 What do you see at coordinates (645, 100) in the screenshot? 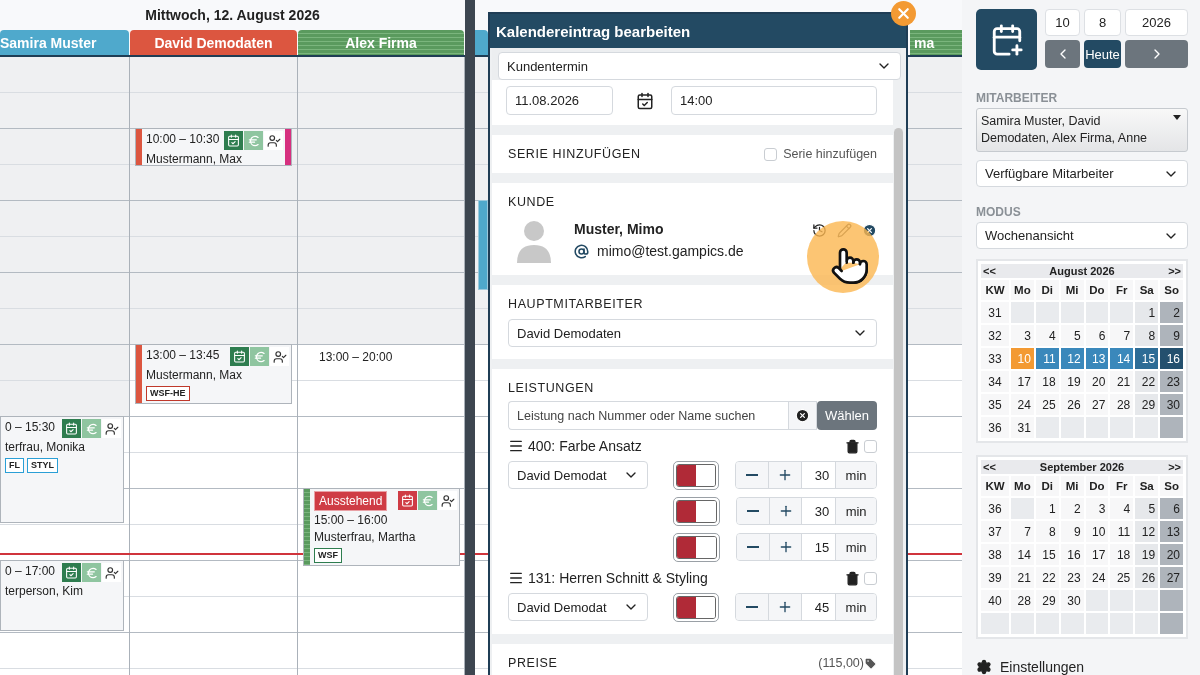
I see `calendar-check-icon` at bounding box center [645, 100].